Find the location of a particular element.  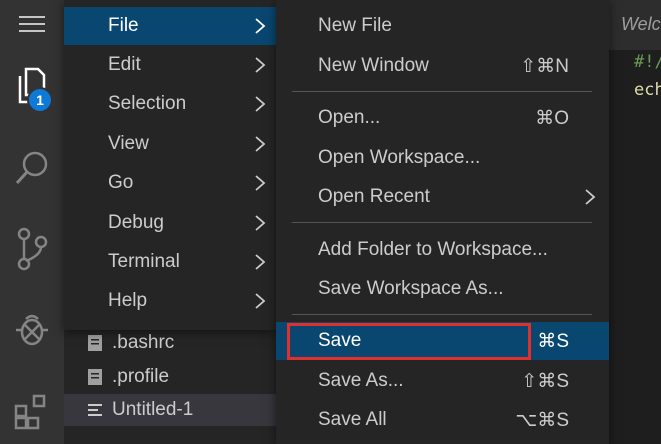

menu-item-new-window: New Window ⇧⌘N is located at coordinates (442, 66).